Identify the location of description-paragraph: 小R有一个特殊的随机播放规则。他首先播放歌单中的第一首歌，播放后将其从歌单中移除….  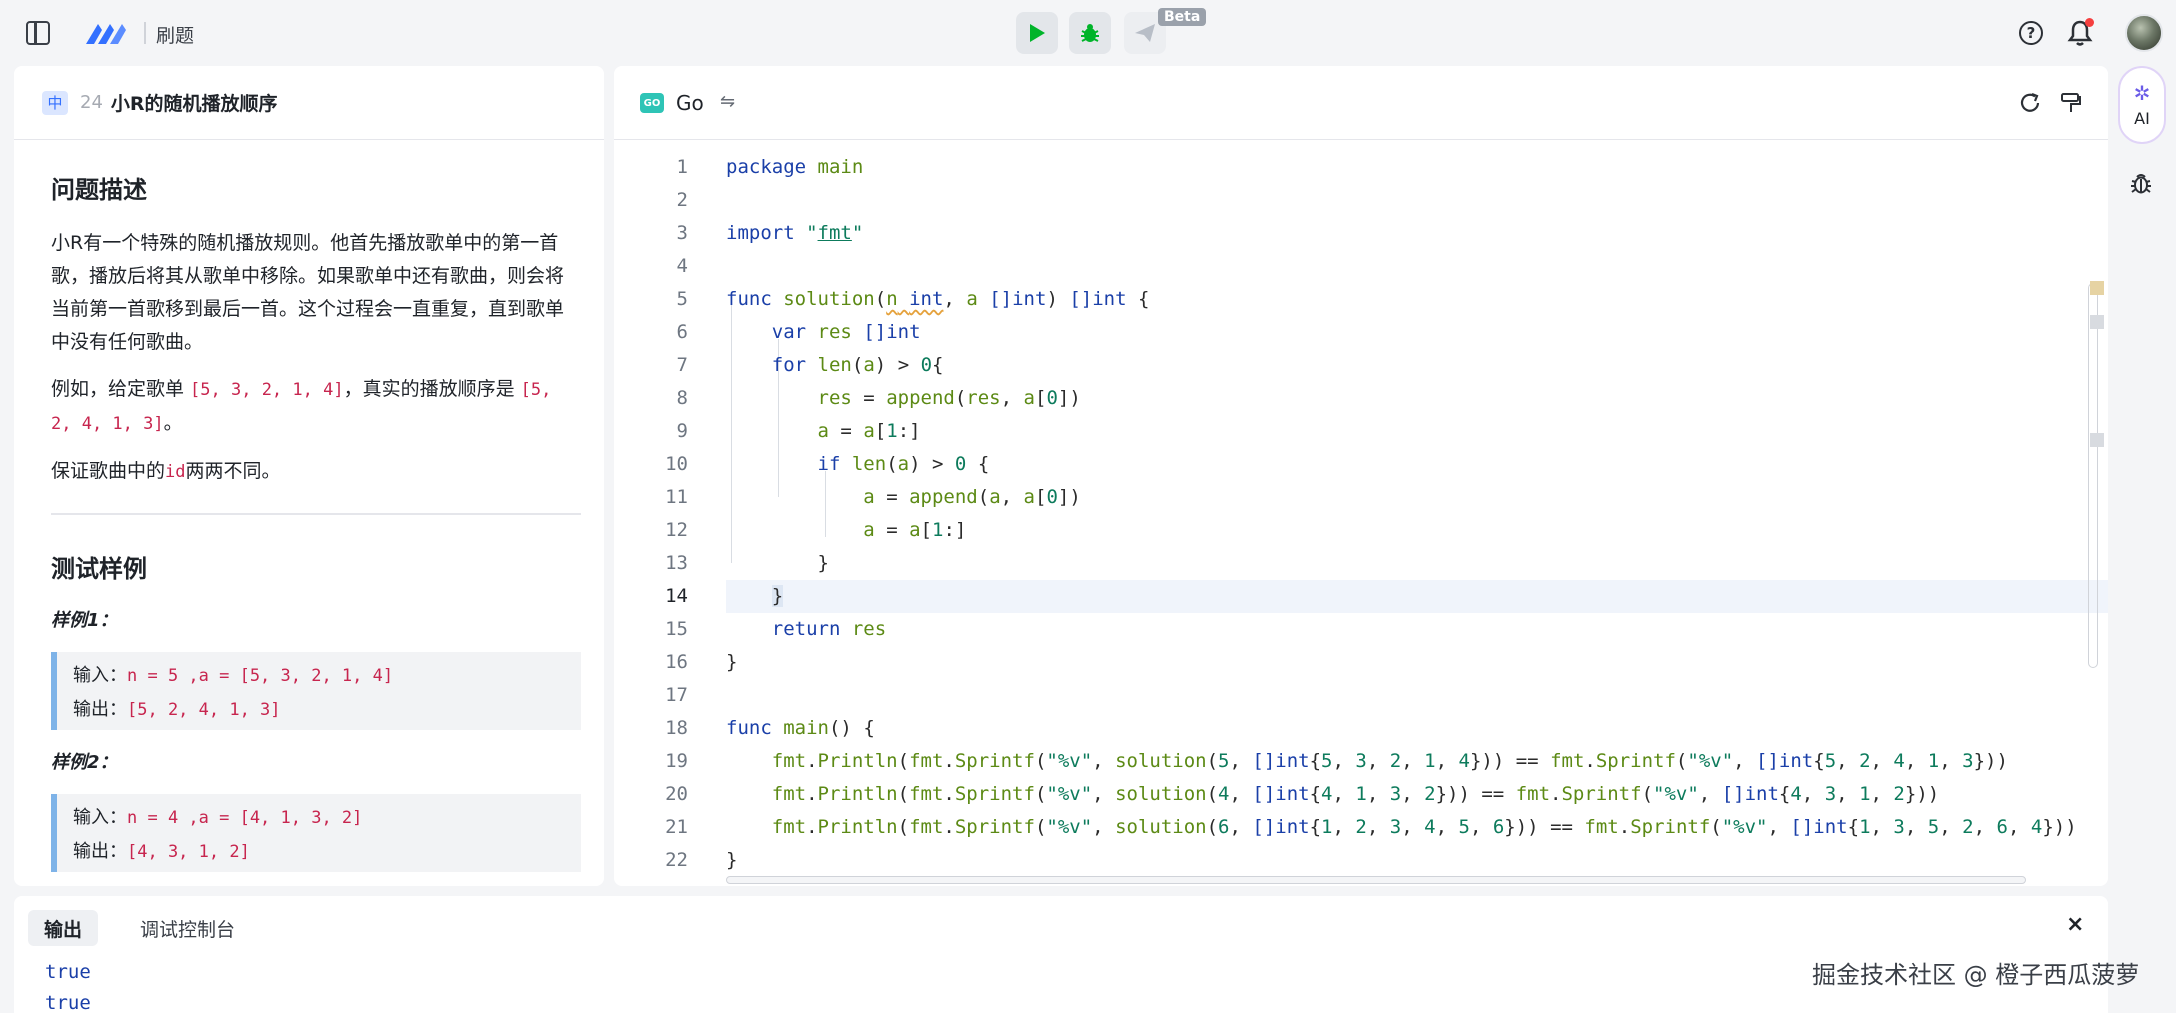
(308, 292).